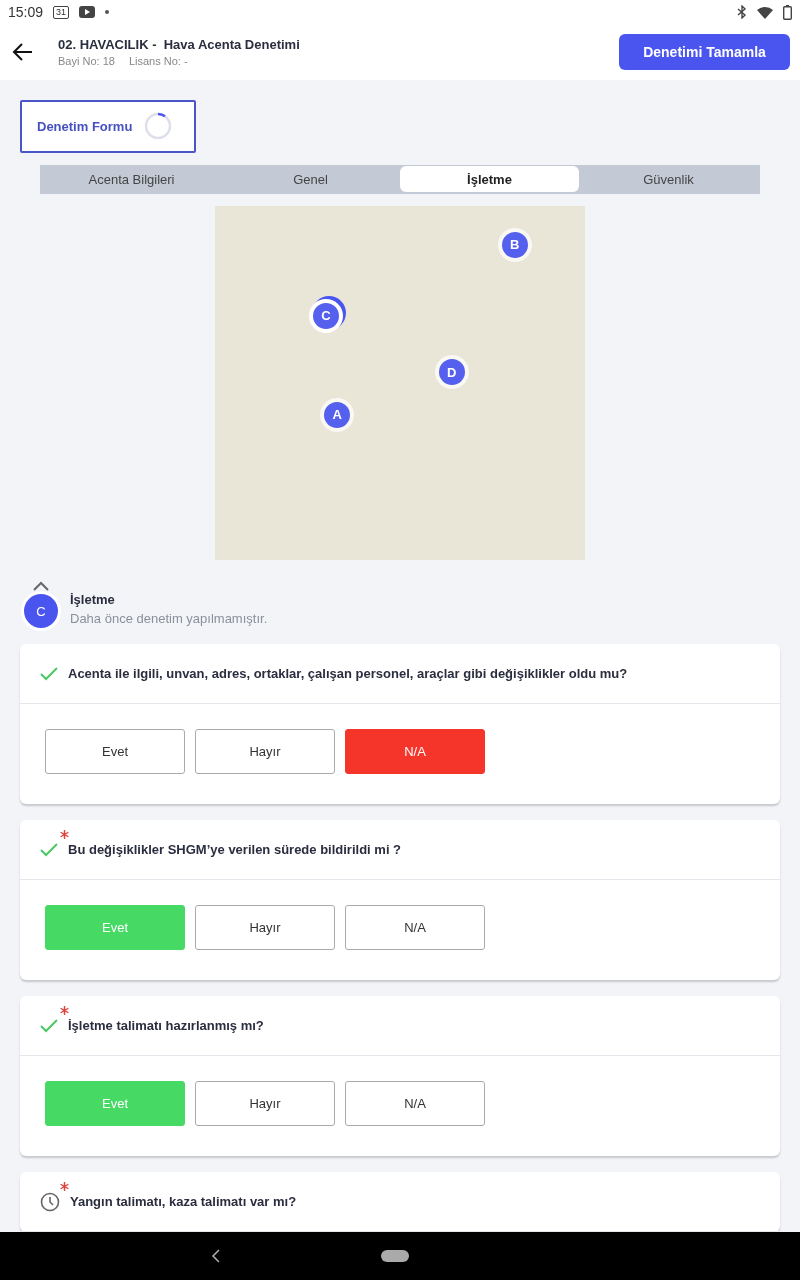 The width and height of the screenshot is (800, 1280). I want to click on section-subtitle: Daha önce denetim yapılmamıştır., so click(169, 618).